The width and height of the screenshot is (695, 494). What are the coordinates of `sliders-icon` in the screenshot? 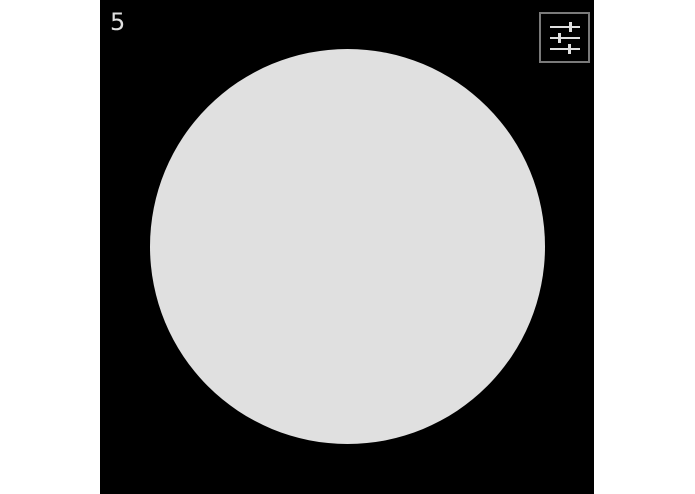 It's located at (565, 38).